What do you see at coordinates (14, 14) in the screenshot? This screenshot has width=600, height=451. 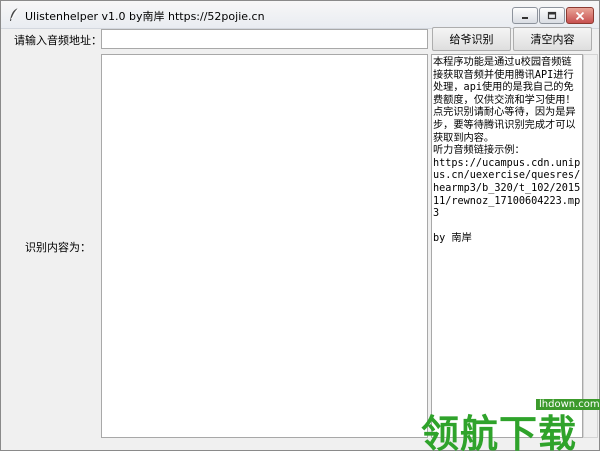 I see `feather-icon` at bounding box center [14, 14].